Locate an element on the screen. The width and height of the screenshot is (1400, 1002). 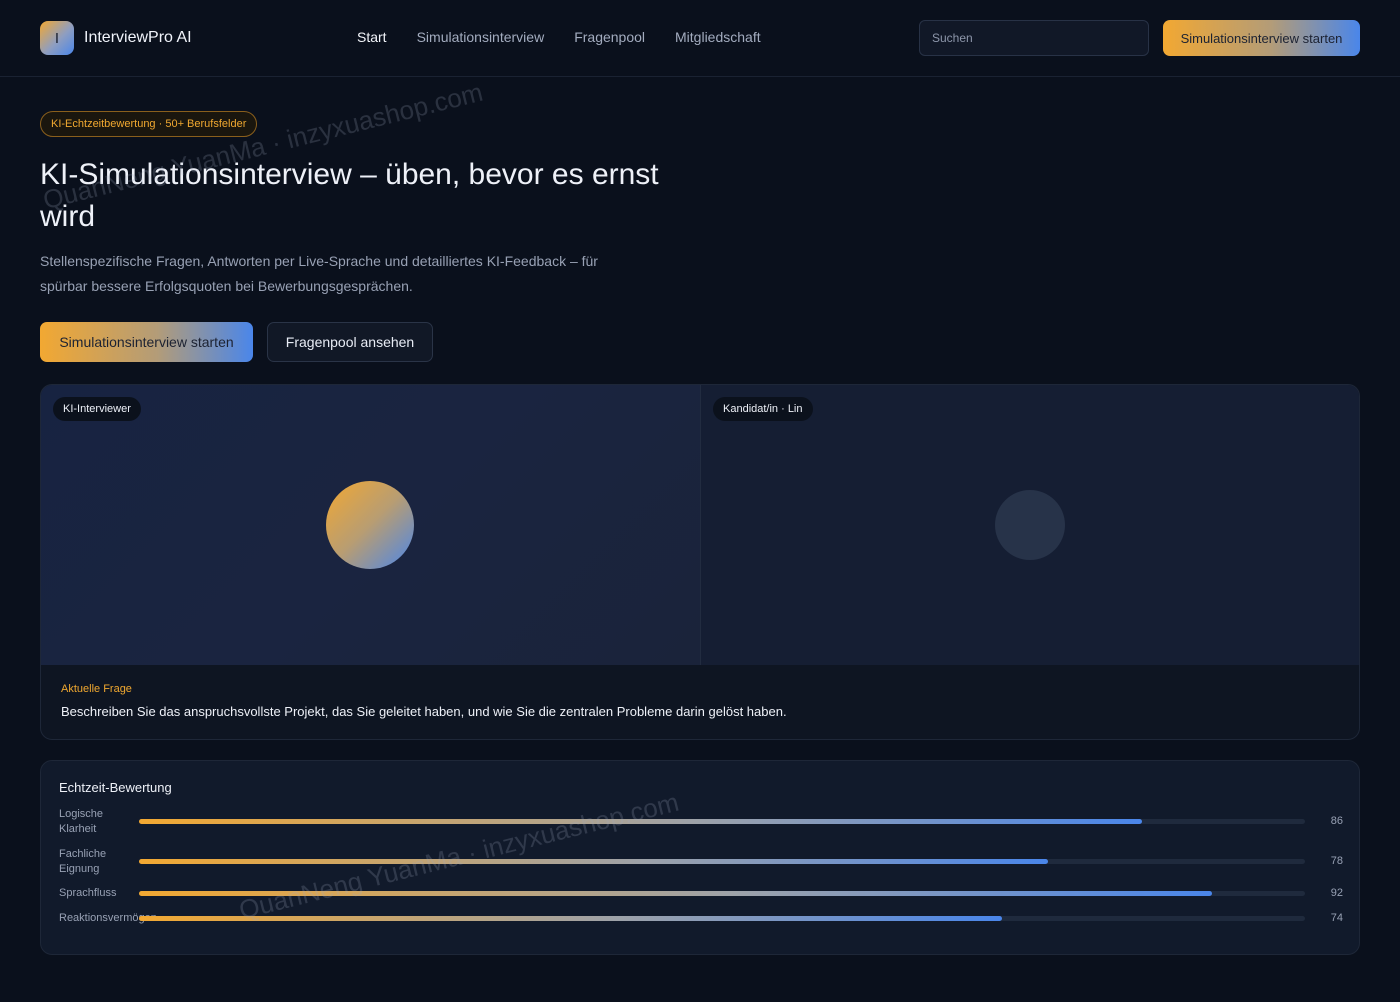
nav-start: Start is located at coordinates (372, 37).